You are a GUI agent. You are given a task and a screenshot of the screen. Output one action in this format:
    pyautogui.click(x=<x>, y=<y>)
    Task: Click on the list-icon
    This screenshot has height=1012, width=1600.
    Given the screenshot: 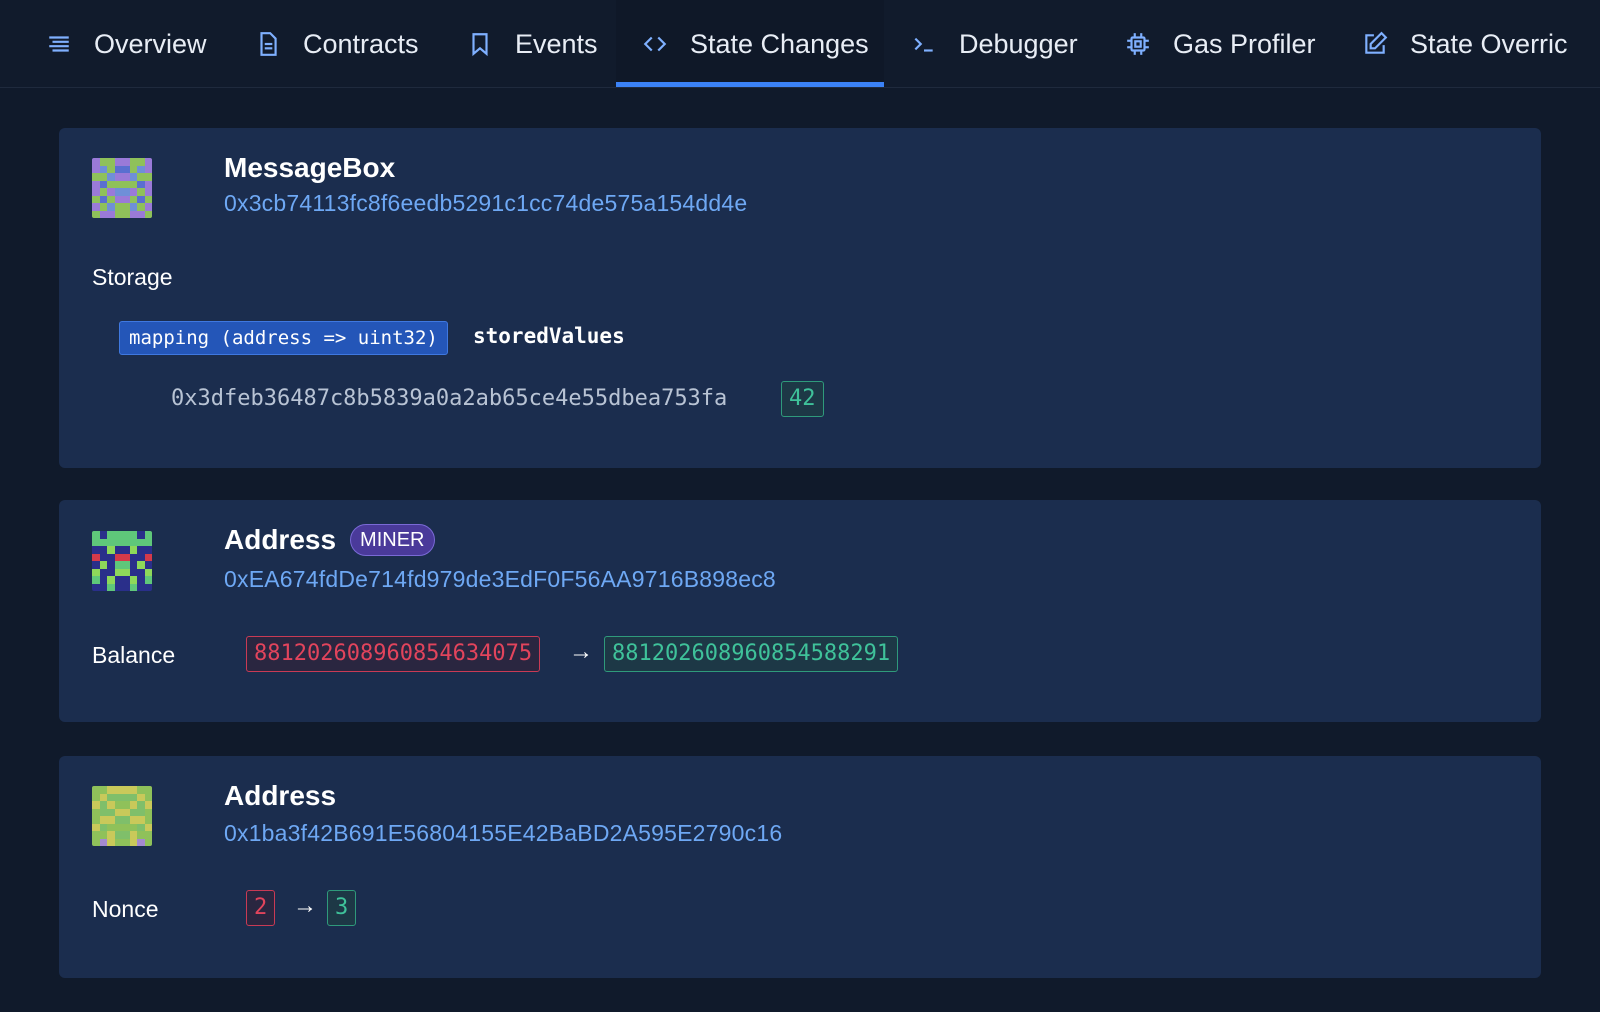 What is the action you would take?
    pyautogui.click(x=59, y=44)
    